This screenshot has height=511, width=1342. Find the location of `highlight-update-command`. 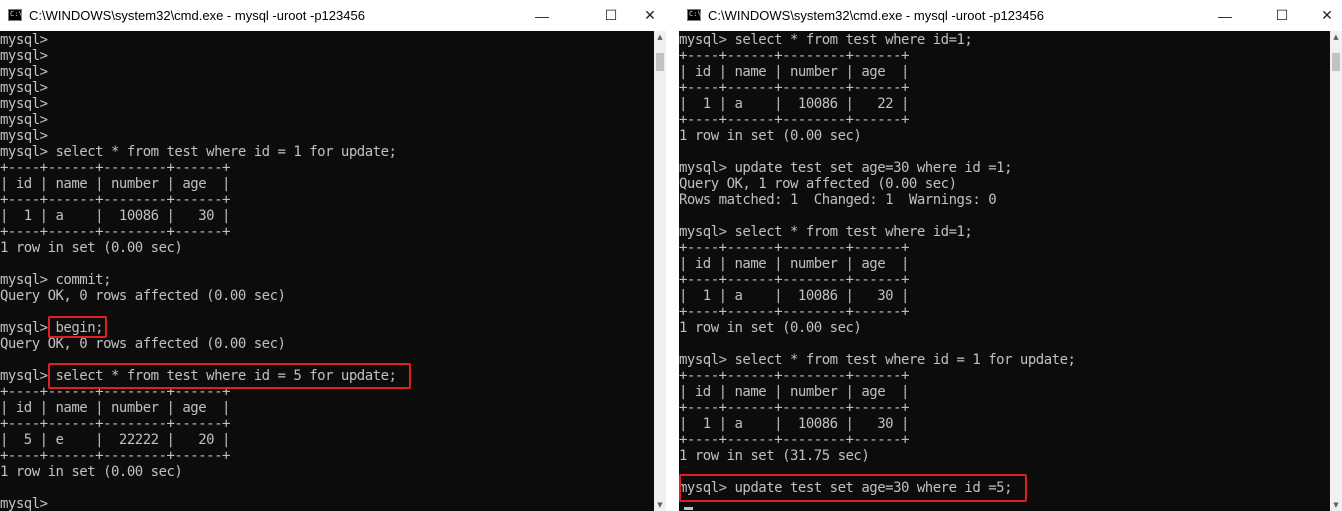

highlight-update-command is located at coordinates (853, 488).